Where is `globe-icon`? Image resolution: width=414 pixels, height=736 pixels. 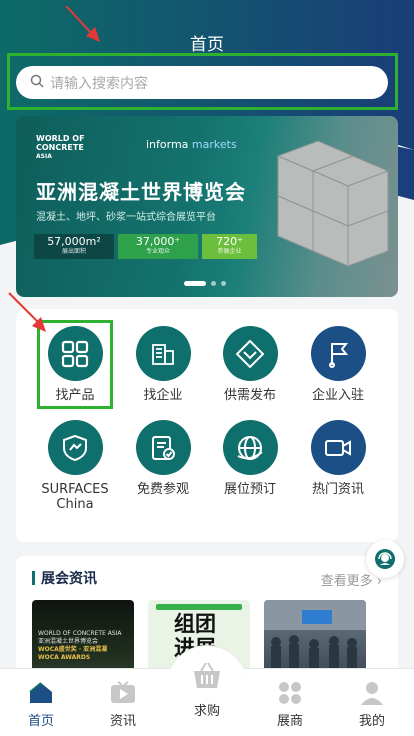 globe-icon is located at coordinates (250, 447).